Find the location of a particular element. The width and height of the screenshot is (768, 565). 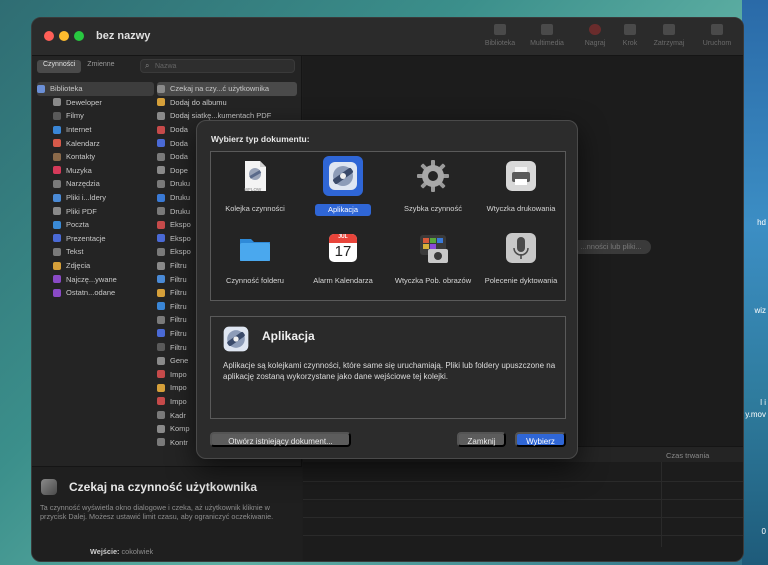

search-field: ⌕ is located at coordinates (217, 66).